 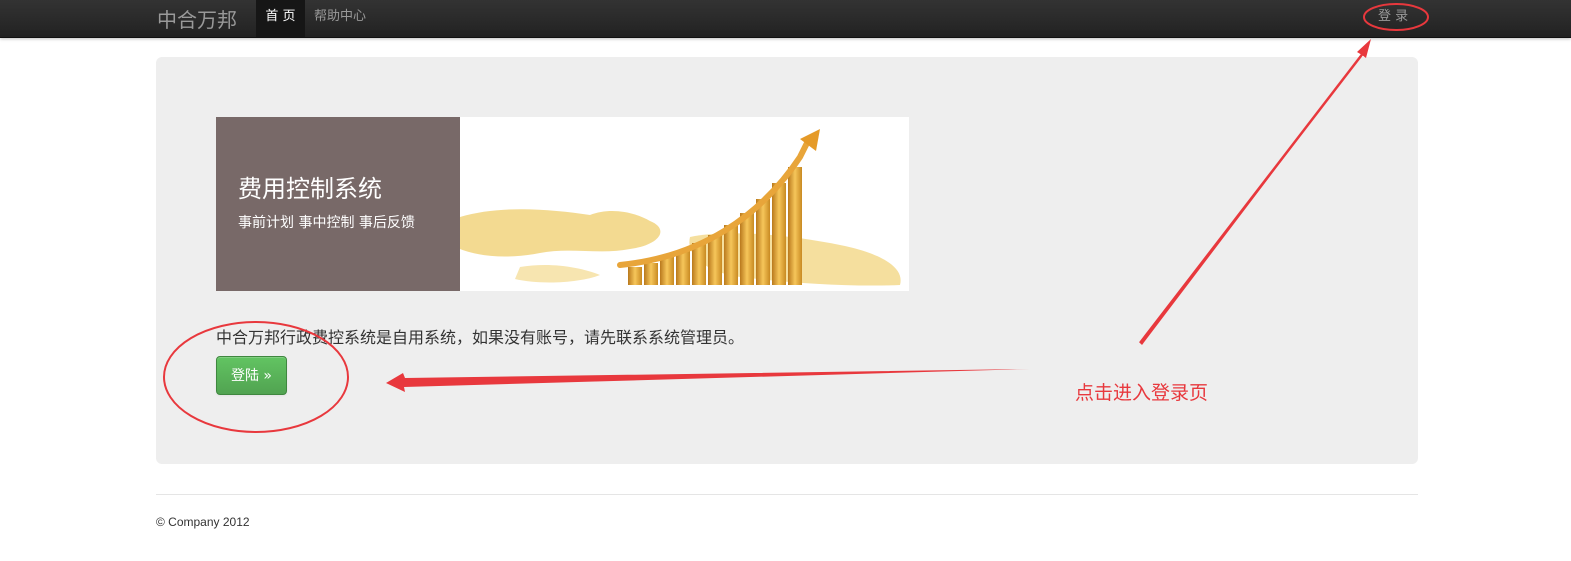 What do you see at coordinates (785, 19) in the screenshot?
I see `top-navbar: 中合万邦 首 页 帮助中心 登 录` at bounding box center [785, 19].